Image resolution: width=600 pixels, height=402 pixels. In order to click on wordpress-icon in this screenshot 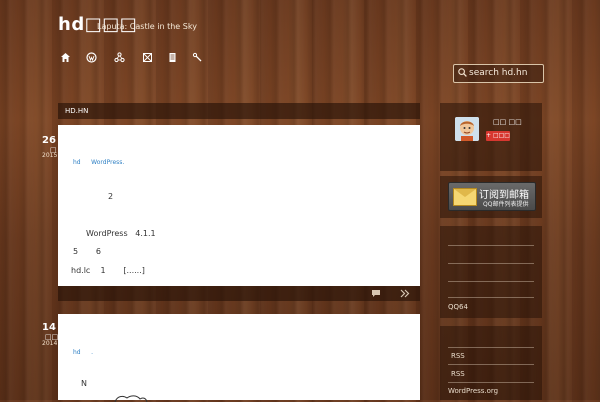, I will do `click(91, 58)`.